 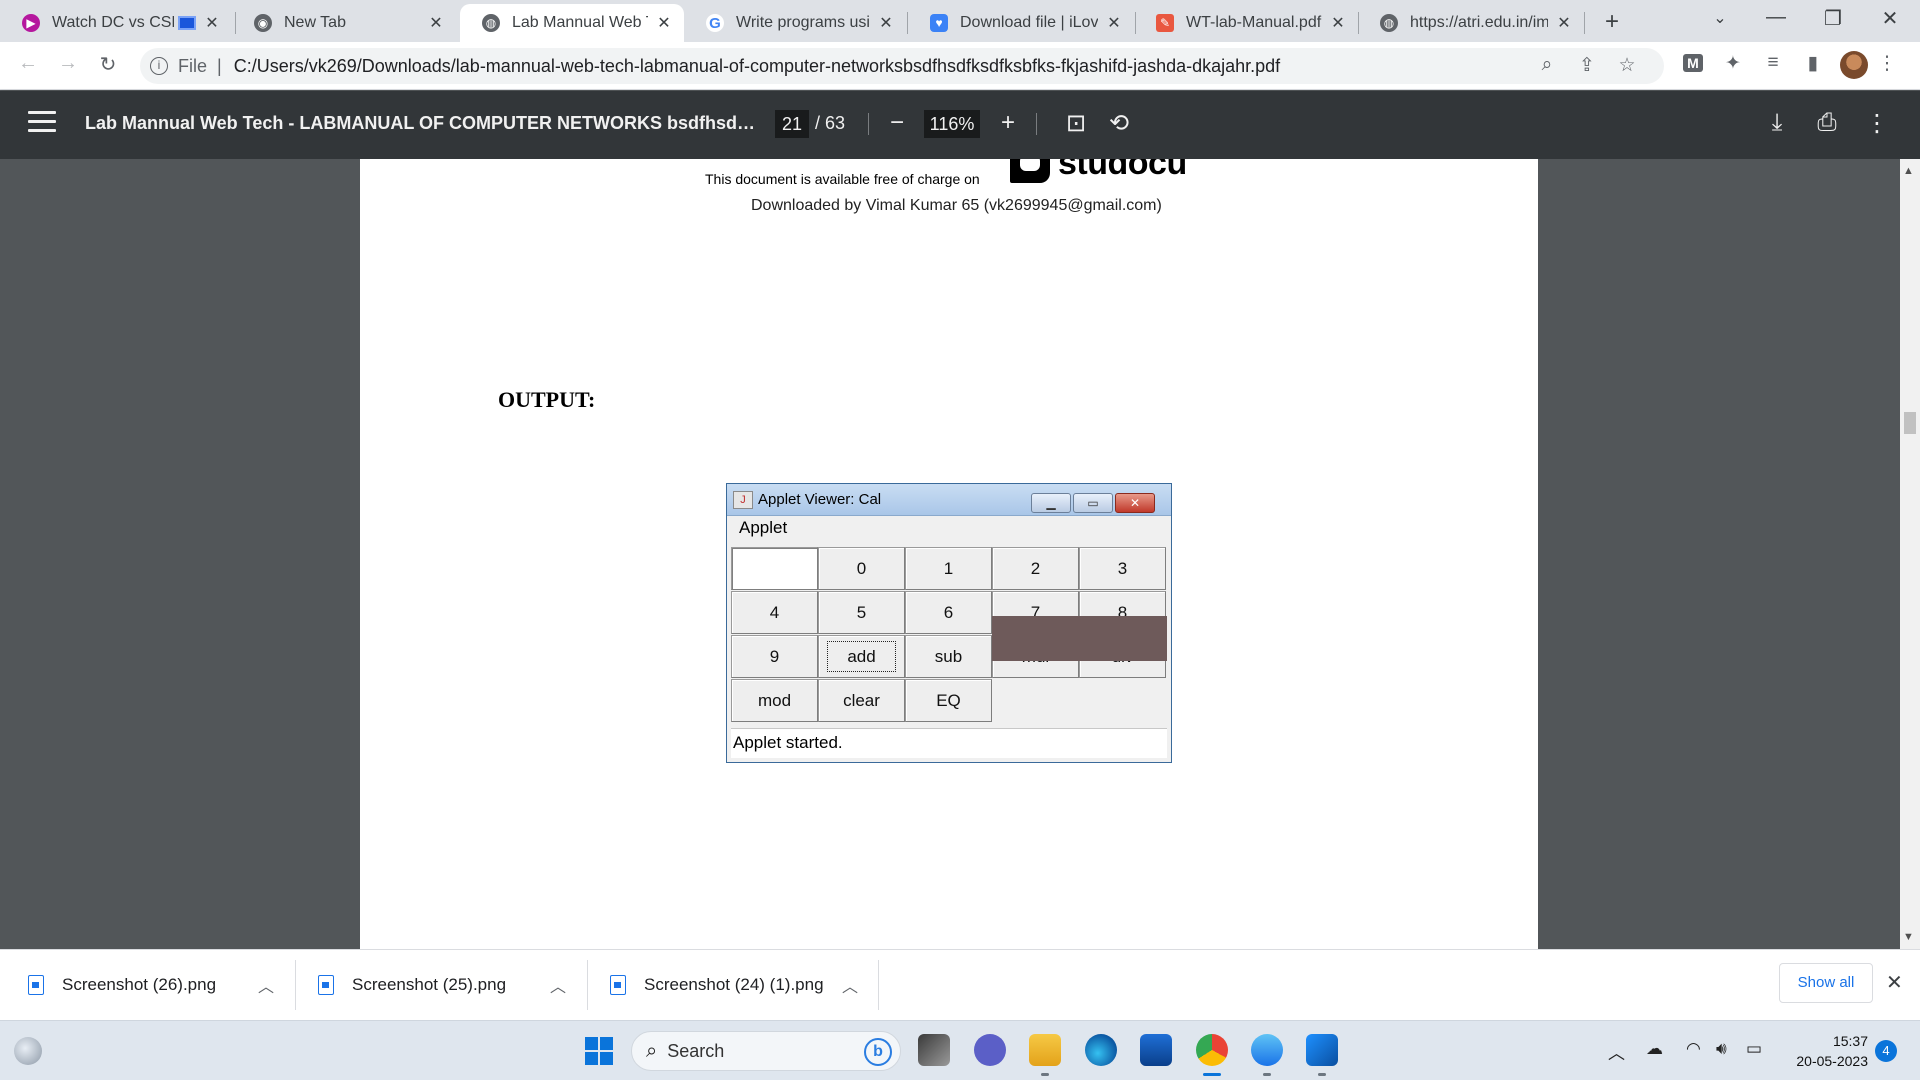 What do you see at coordinates (1777, 123) in the screenshot?
I see `download-icon: ⤓` at bounding box center [1777, 123].